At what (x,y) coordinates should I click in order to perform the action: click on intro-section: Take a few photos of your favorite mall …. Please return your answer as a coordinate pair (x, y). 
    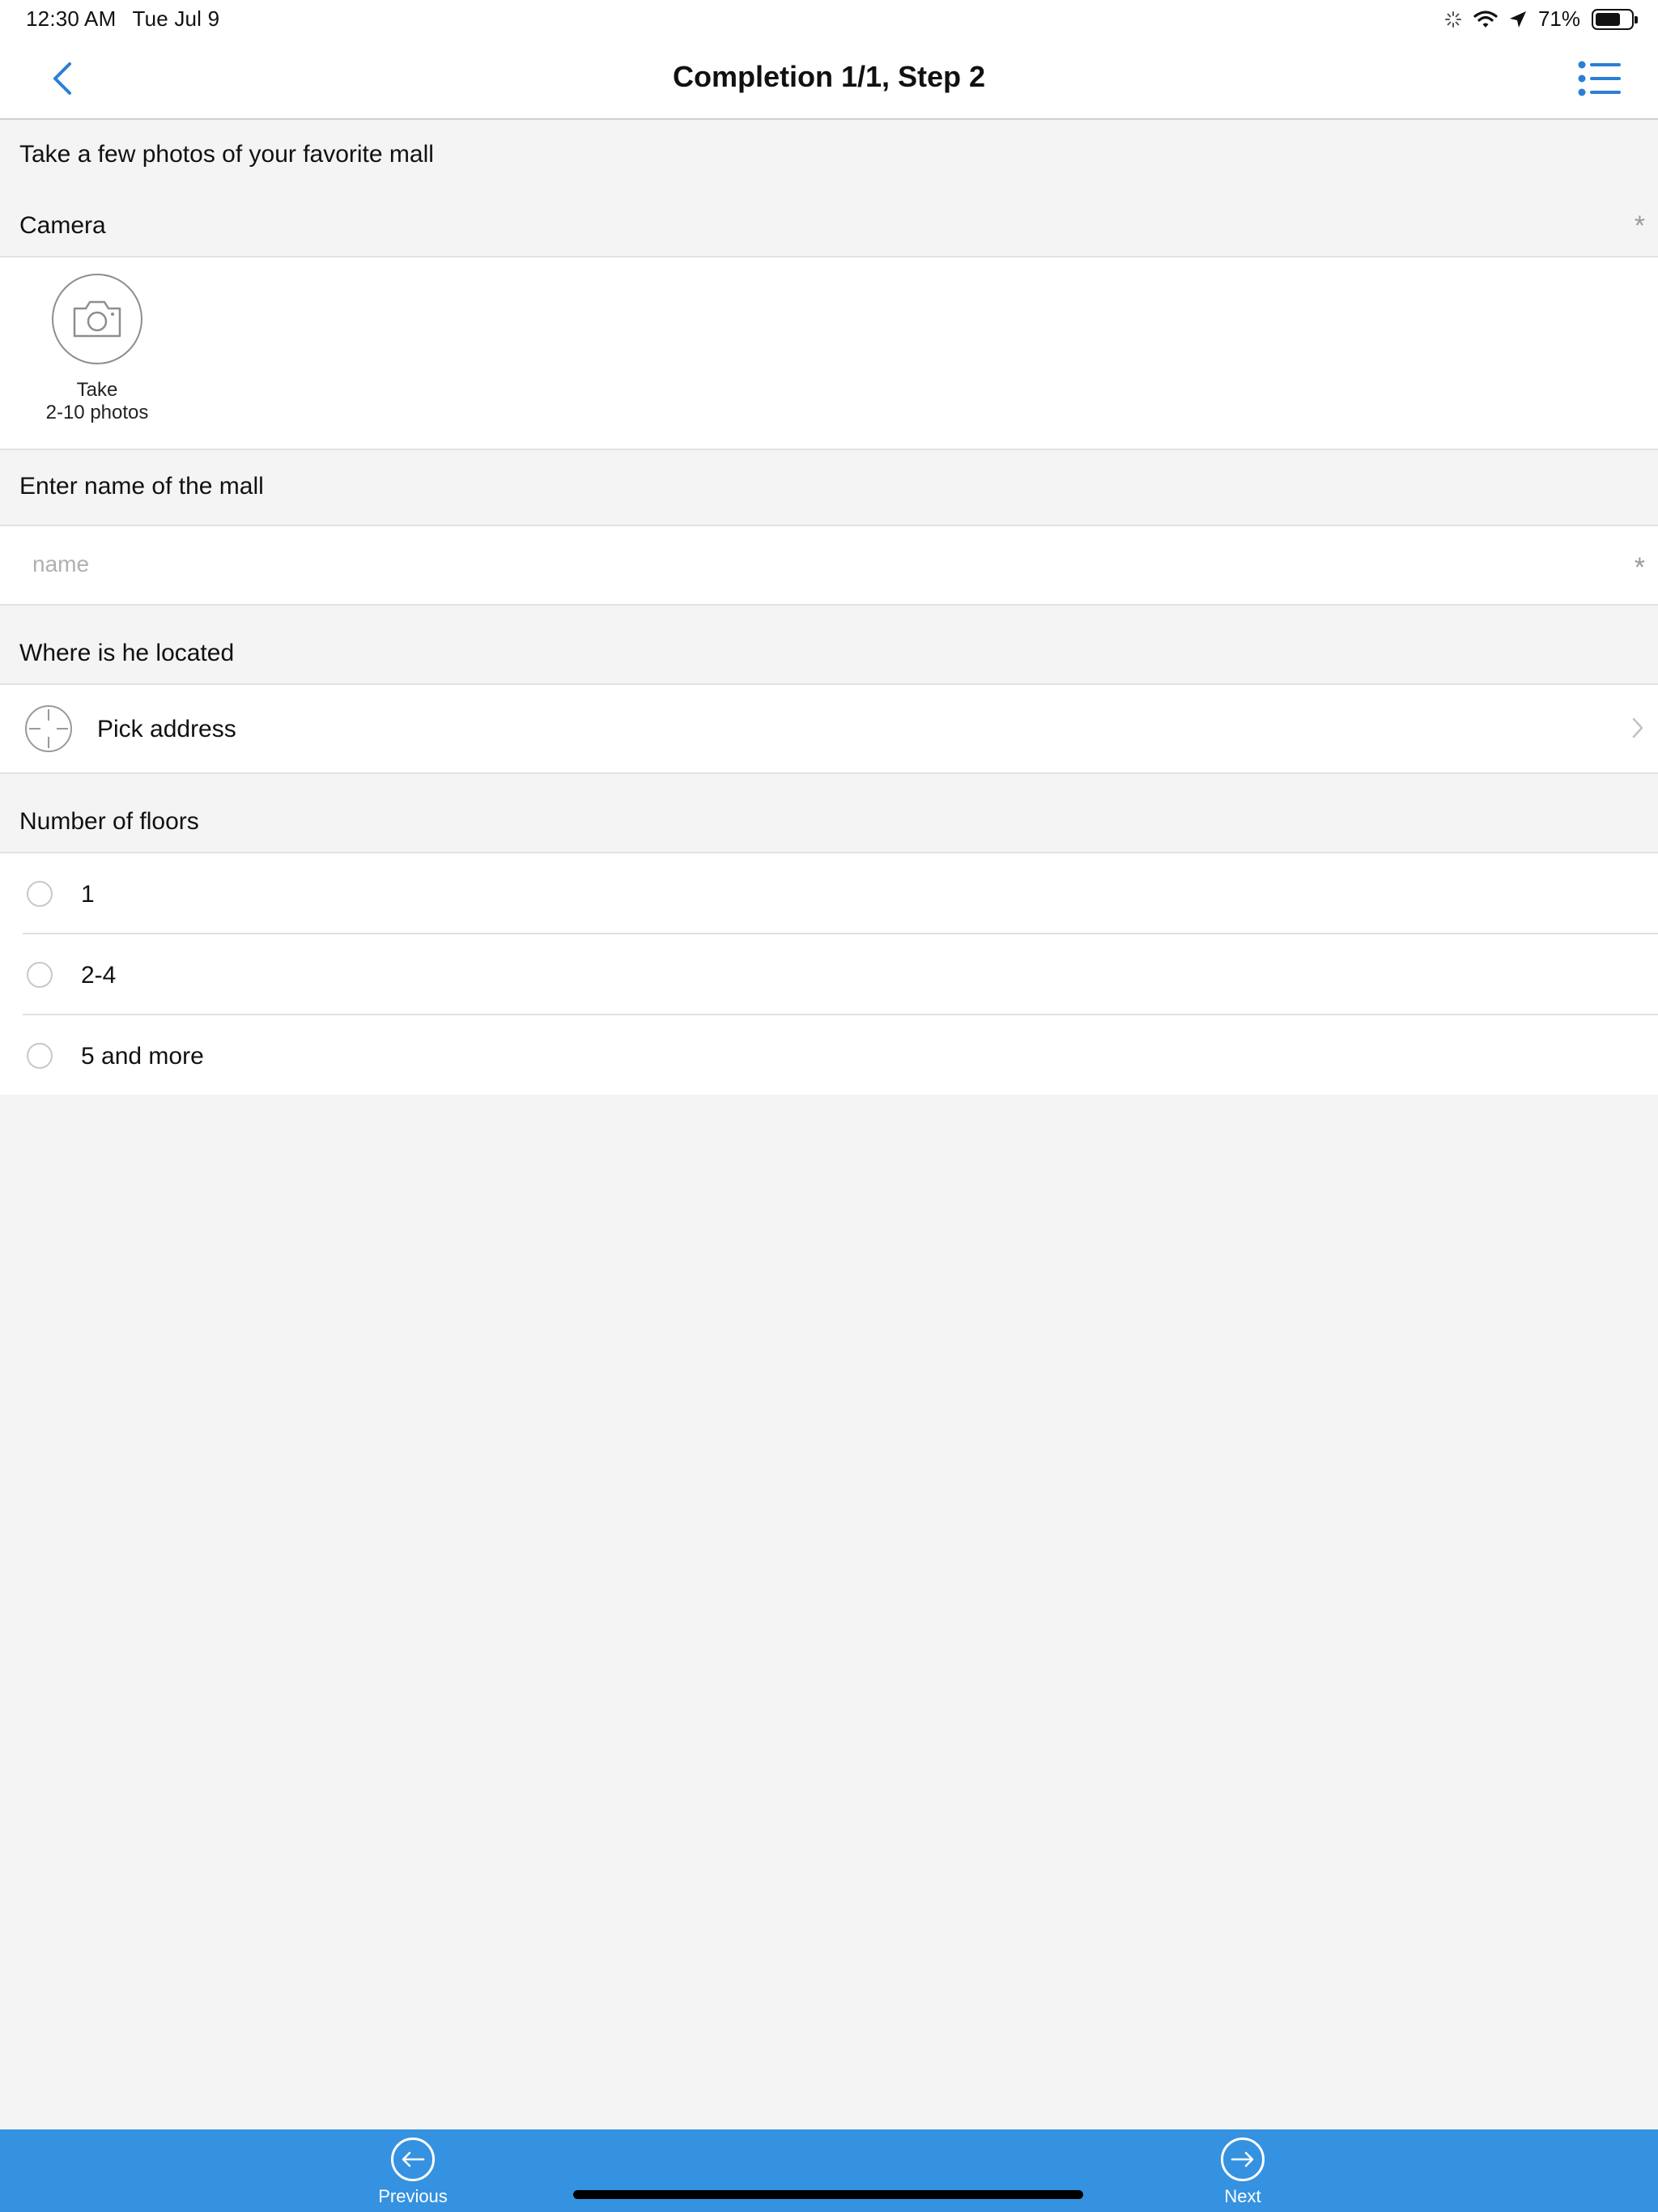
    Looking at the image, I should click on (829, 188).